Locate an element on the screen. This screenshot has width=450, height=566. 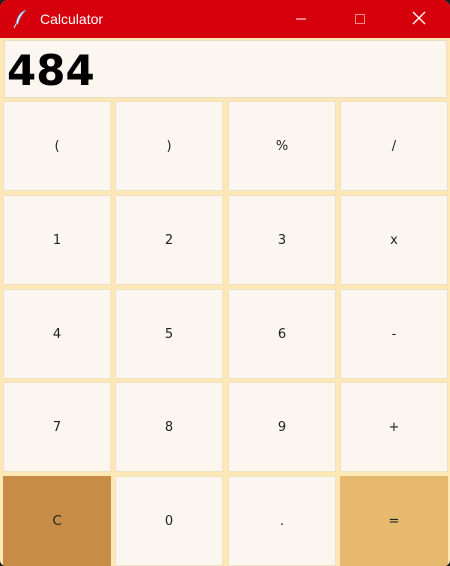
key-9: 9 is located at coordinates (282, 427).